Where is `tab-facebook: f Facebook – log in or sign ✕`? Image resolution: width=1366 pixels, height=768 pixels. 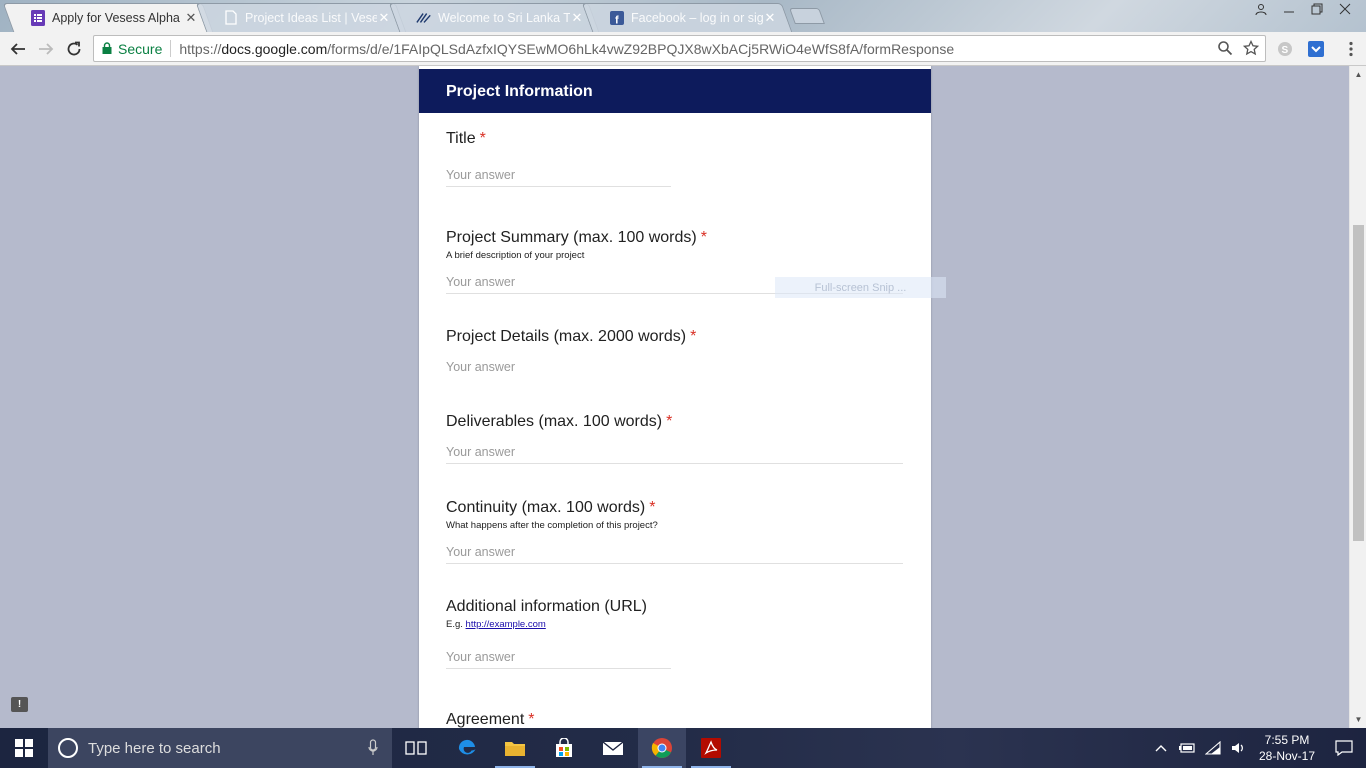 tab-facebook: f Facebook – log in or sign ✕ is located at coordinates (687, 17).